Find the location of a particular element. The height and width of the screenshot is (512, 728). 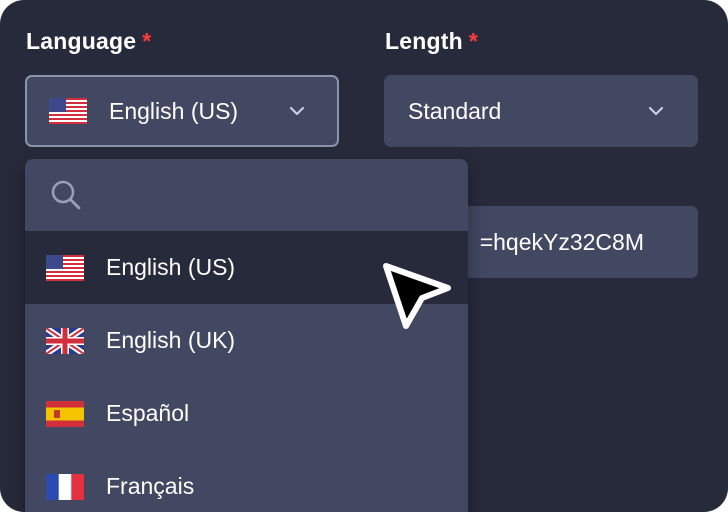

length-select-value: Standard is located at coordinates (455, 110).